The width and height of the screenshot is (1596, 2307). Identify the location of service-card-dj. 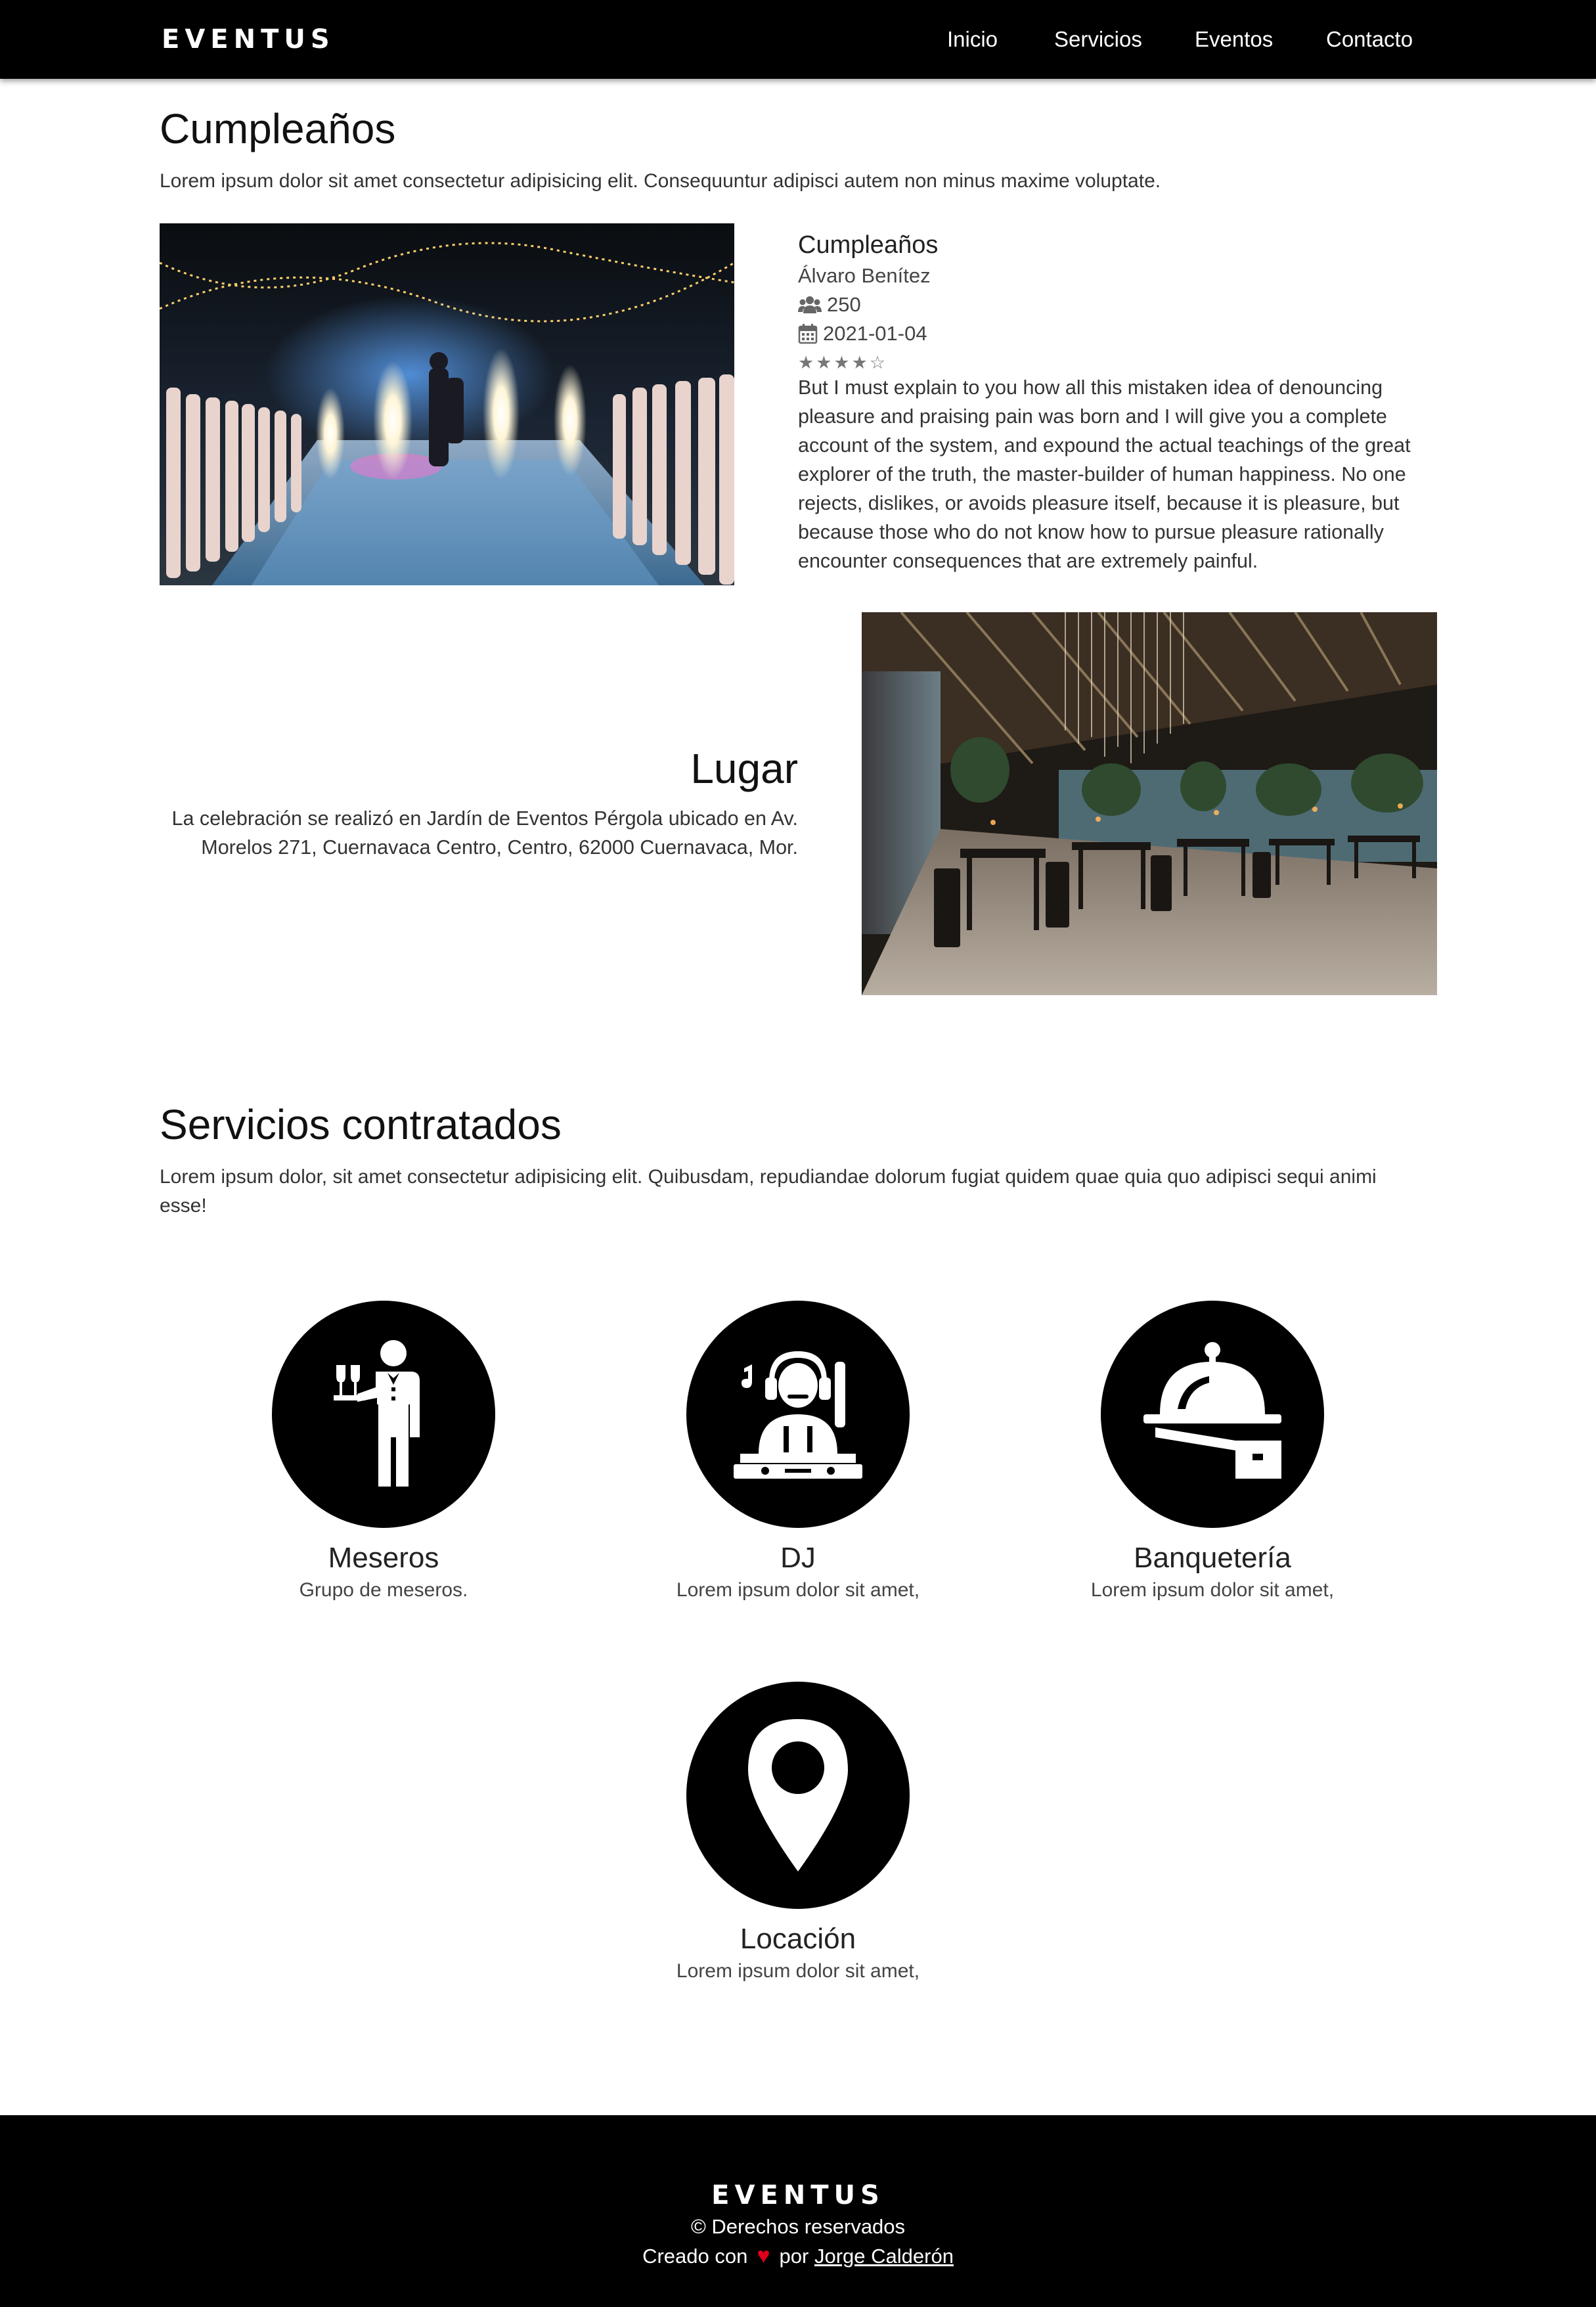
(798, 1414).